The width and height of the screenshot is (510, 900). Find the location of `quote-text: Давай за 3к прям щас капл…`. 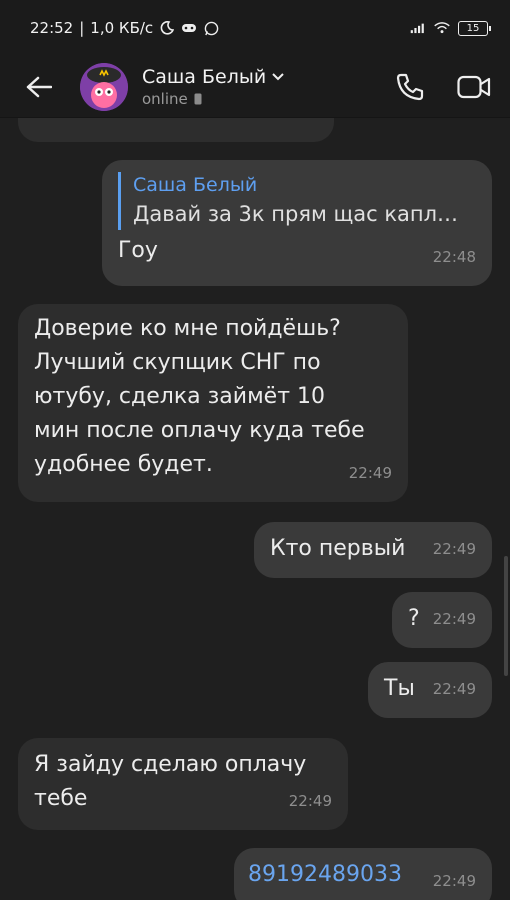

quote-text: Давай за 3к прям щас капл… is located at coordinates (296, 214).